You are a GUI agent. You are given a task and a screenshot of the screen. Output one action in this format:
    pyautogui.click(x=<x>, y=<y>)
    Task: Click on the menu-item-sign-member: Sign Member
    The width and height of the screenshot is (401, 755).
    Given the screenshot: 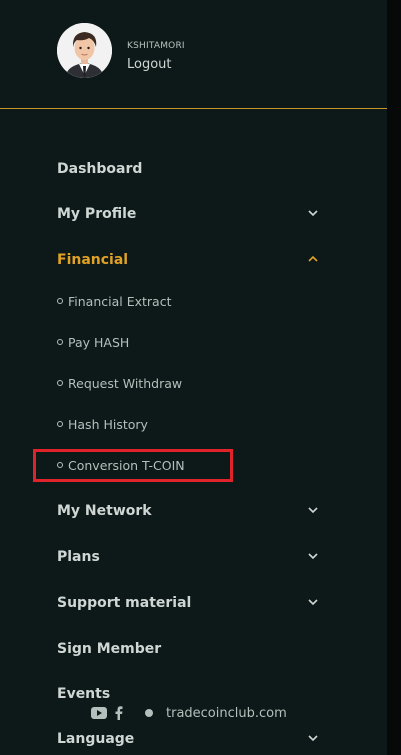 What is the action you would take?
    pyautogui.click(x=194, y=649)
    